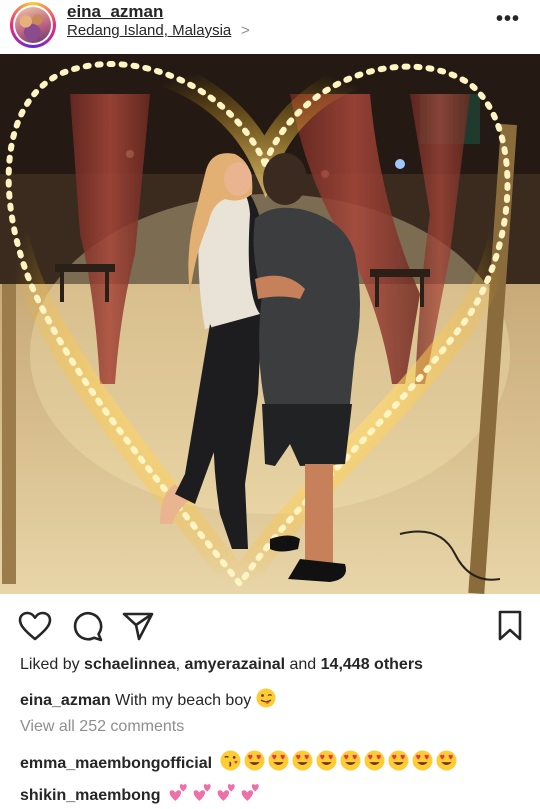 The height and width of the screenshot is (809, 540). Describe the element at coordinates (245, 30) in the screenshot. I see `chevron-right-icon: >` at that location.